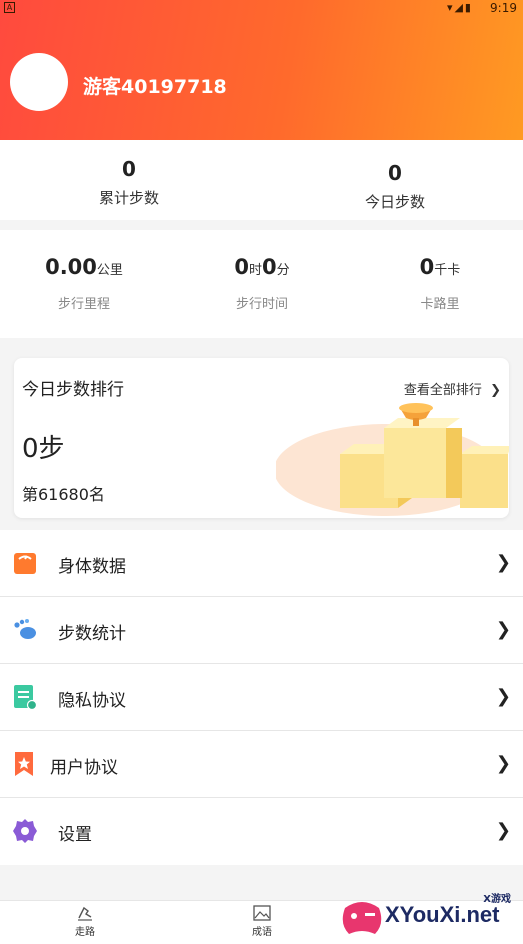 Image resolution: width=523 pixels, height=944 pixels. What do you see at coordinates (497, 899) in the screenshot?
I see `watermark-small-text: X游戏` at bounding box center [497, 899].